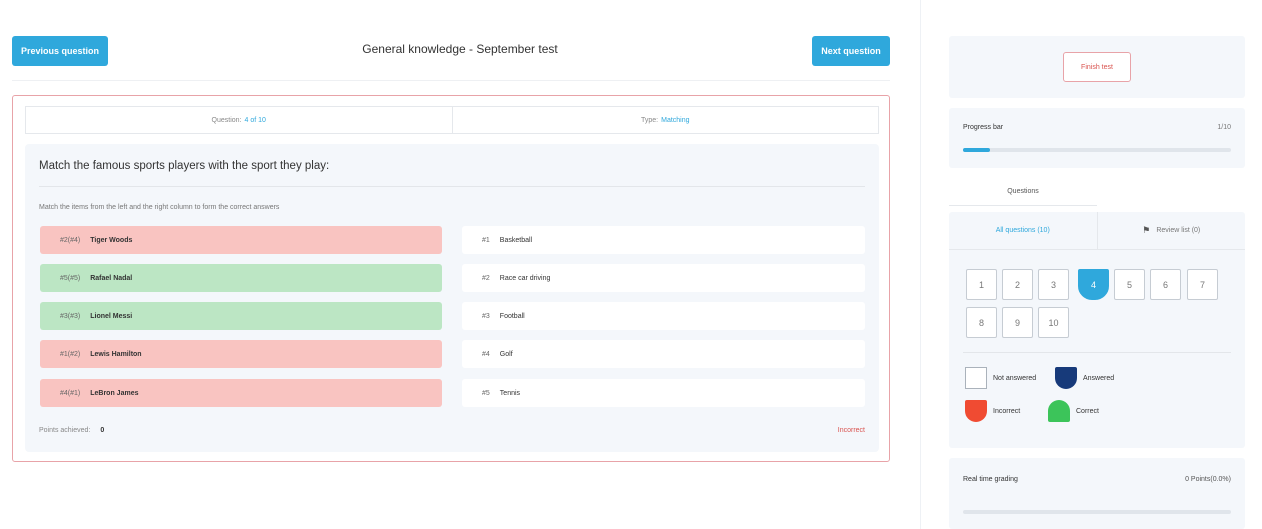 This screenshot has width=1262, height=529. What do you see at coordinates (102, 430) in the screenshot?
I see `points-value: 0` at bounding box center [102, 430].